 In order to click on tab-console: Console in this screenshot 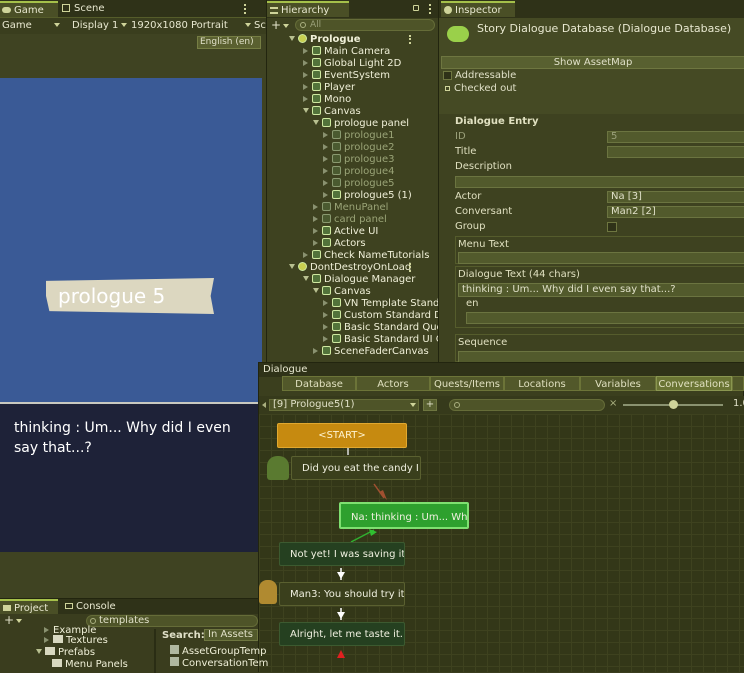, I will do `click(97, 606)`.